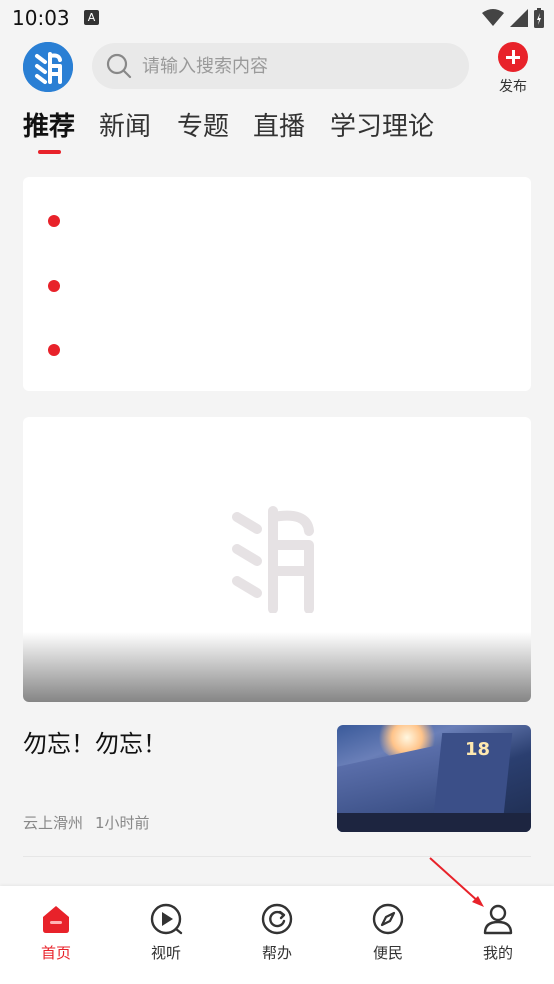 The image size is (554, 984). Describe the element at coordinates (86, 822) in the screenshot. I see `news-meta: 云上滑州 1小时前` at that location.